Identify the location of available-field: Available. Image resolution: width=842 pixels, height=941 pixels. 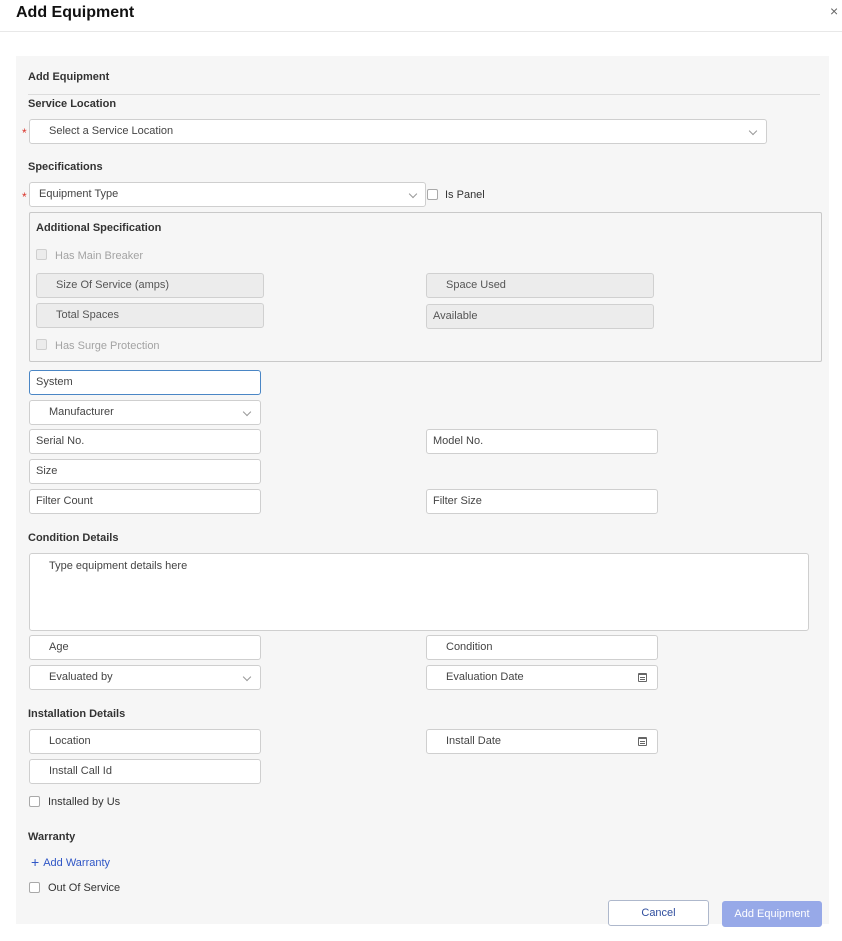
(540, 316).